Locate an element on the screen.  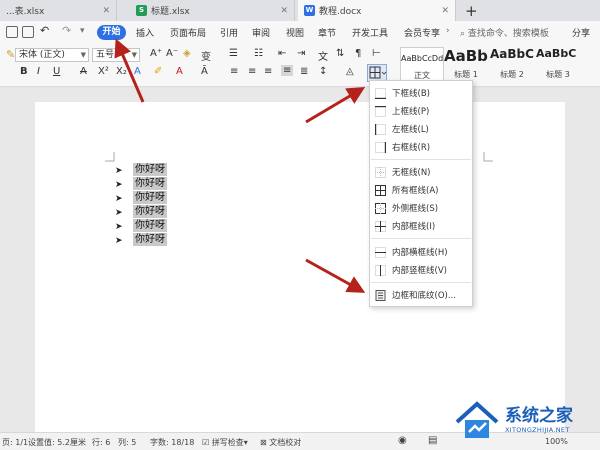
sort-icon: ⇅ is located at coordinates (340, 53).